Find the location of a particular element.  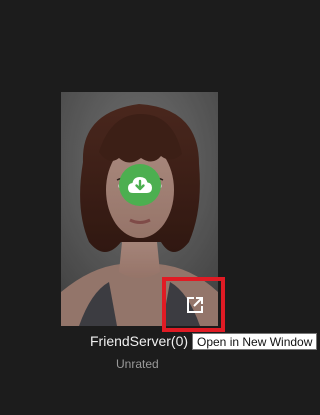

item-title: FriendServer(0) is located at coordinates (139, 341).